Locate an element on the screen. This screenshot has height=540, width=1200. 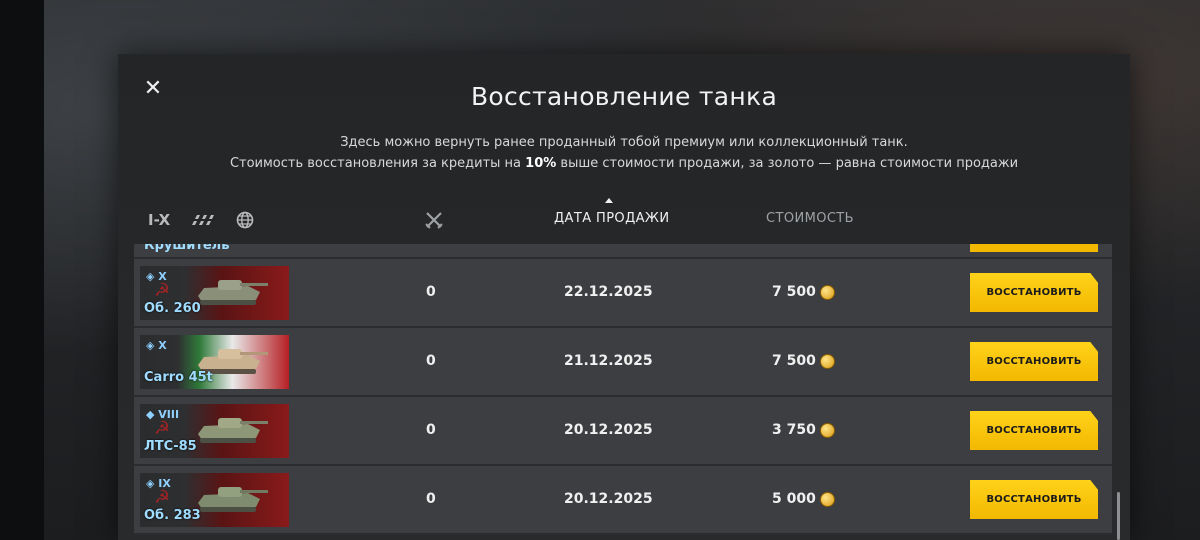
tank-name: Carro 45t is located at coordinates (178, 377).